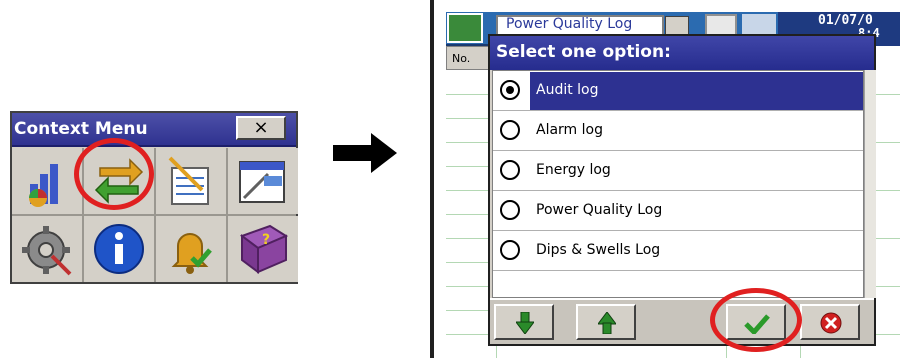  I want to click on cancel-button, so click(830, 322).